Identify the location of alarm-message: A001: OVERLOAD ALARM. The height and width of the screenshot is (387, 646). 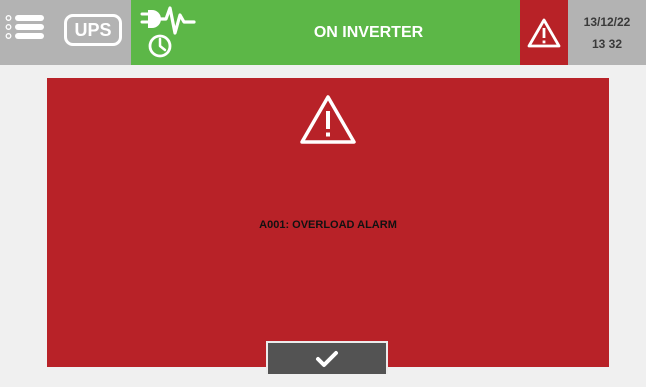
(328, 225).